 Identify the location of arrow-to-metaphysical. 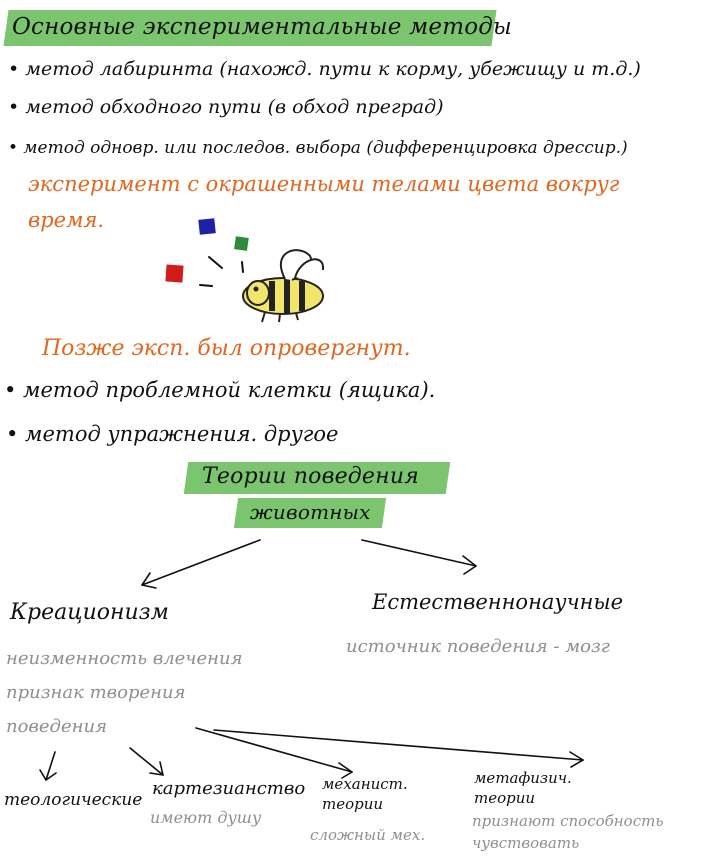
(398, 745).